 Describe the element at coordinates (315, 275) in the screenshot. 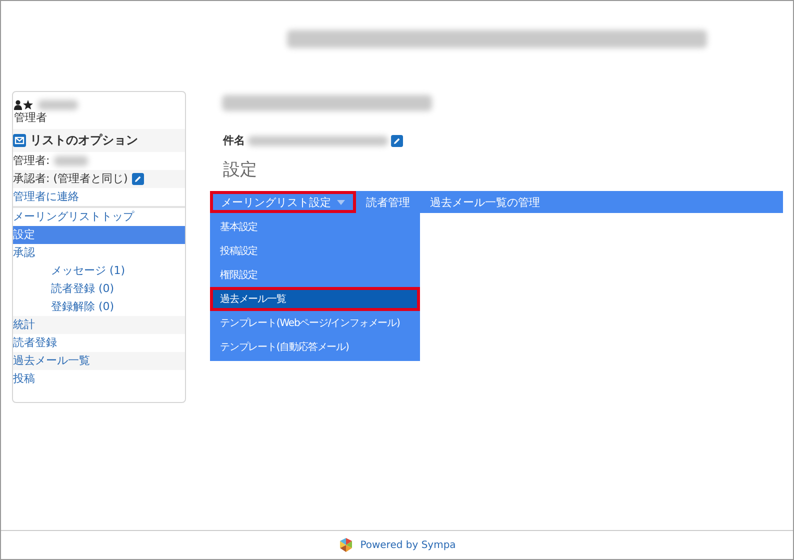

I see `dropdown-item: 権限設定` at that location.